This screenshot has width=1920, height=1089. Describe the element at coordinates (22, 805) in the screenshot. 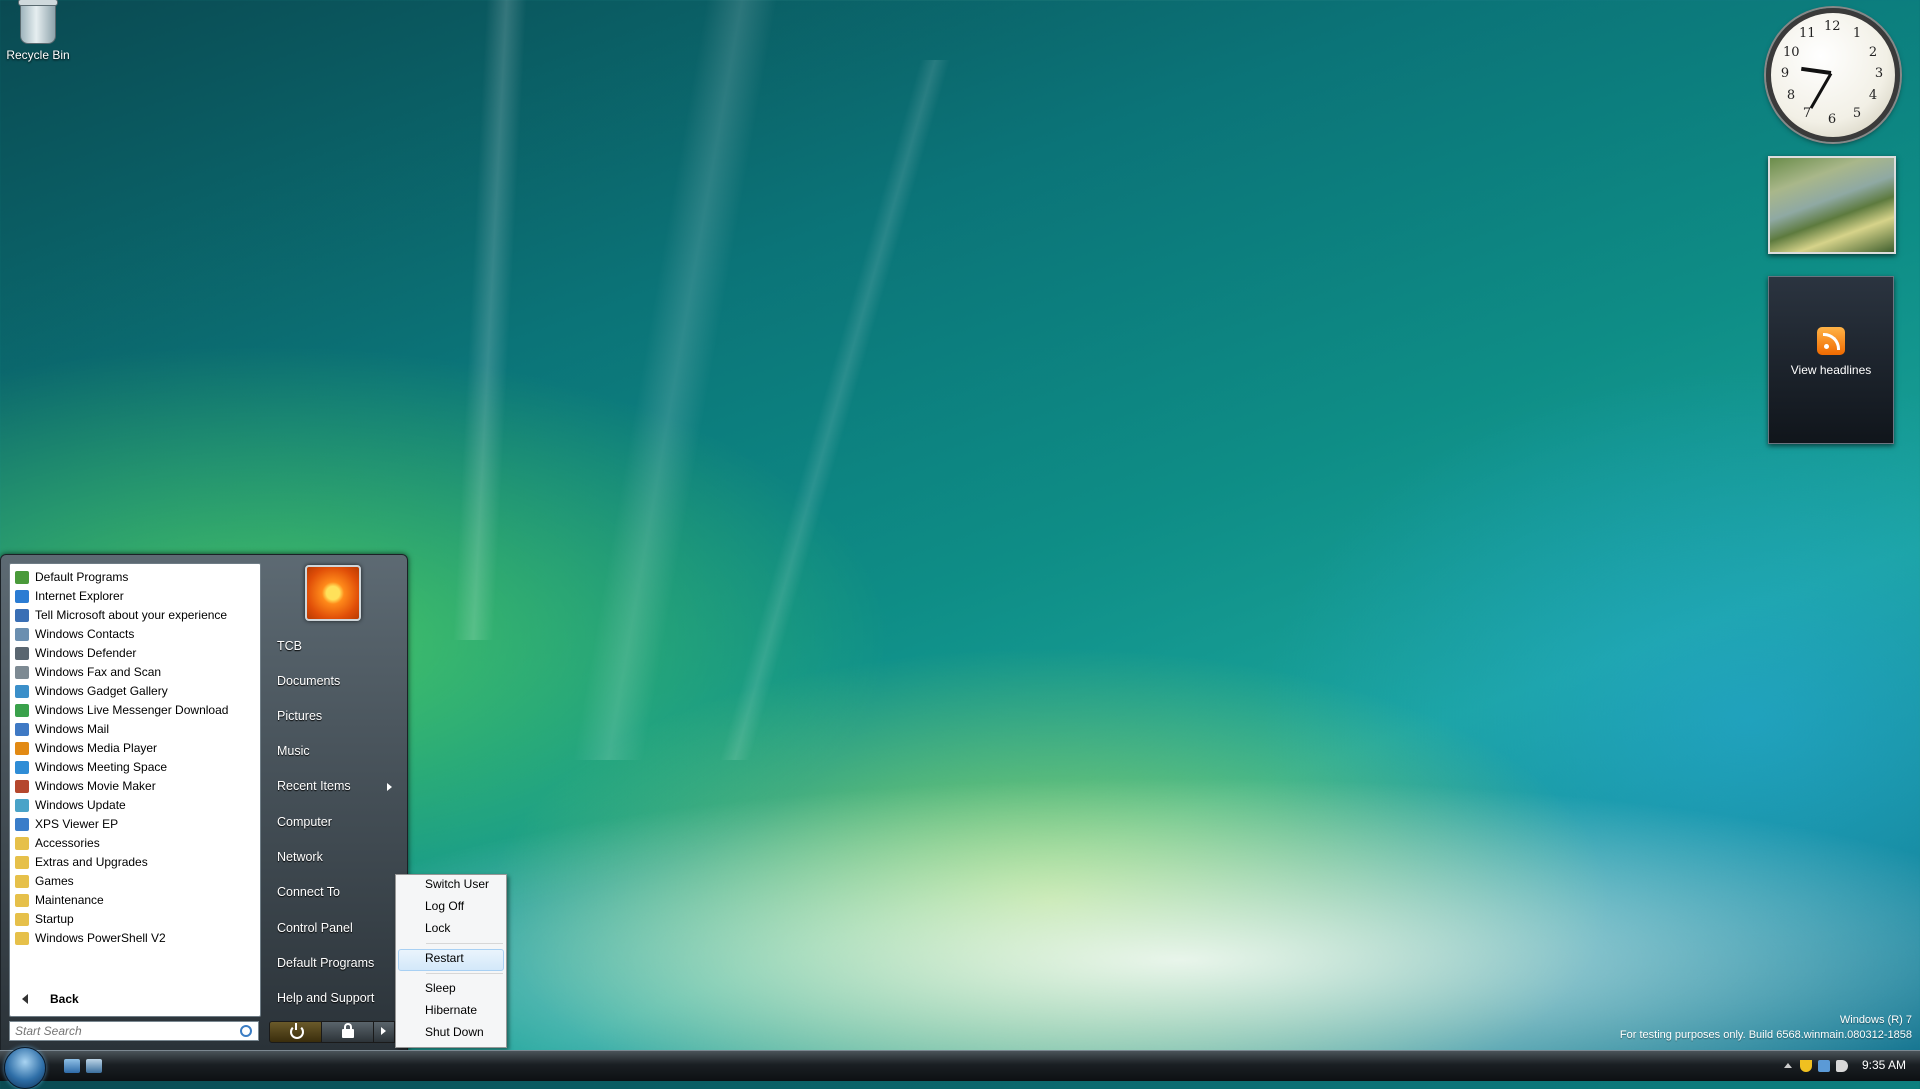

I see `update-icon` at that location.